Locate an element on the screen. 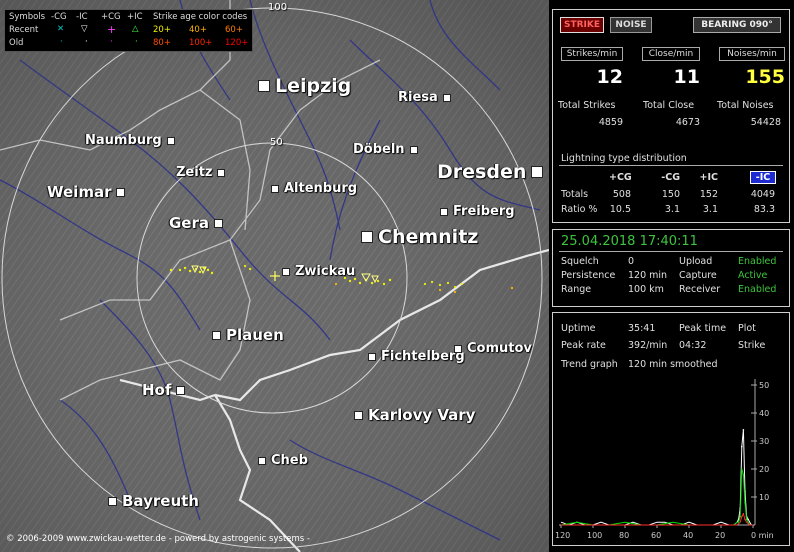 The width and height of the screenshot is (794, 552). status-datetime: 25.04.2018 17:40:11 is located at coordinates (629, 241).